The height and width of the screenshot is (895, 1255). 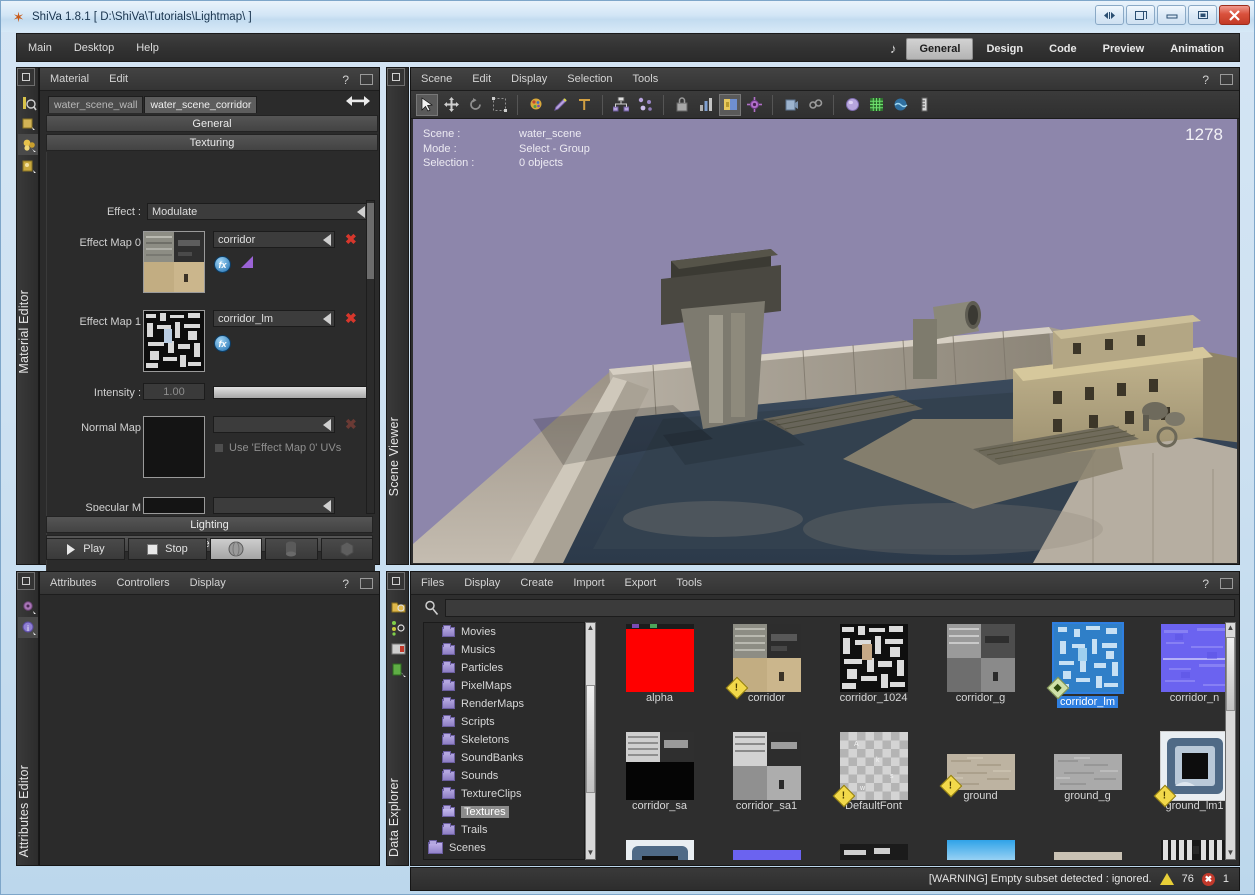 I want to click on tree-item-soundbanks: SoundBanks, so click(x=504, y=758).